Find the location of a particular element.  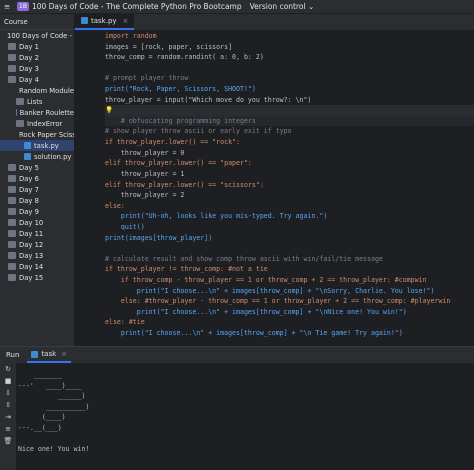

sidebar-item-label: Banker Roulette is located at coordinates (46, 112).